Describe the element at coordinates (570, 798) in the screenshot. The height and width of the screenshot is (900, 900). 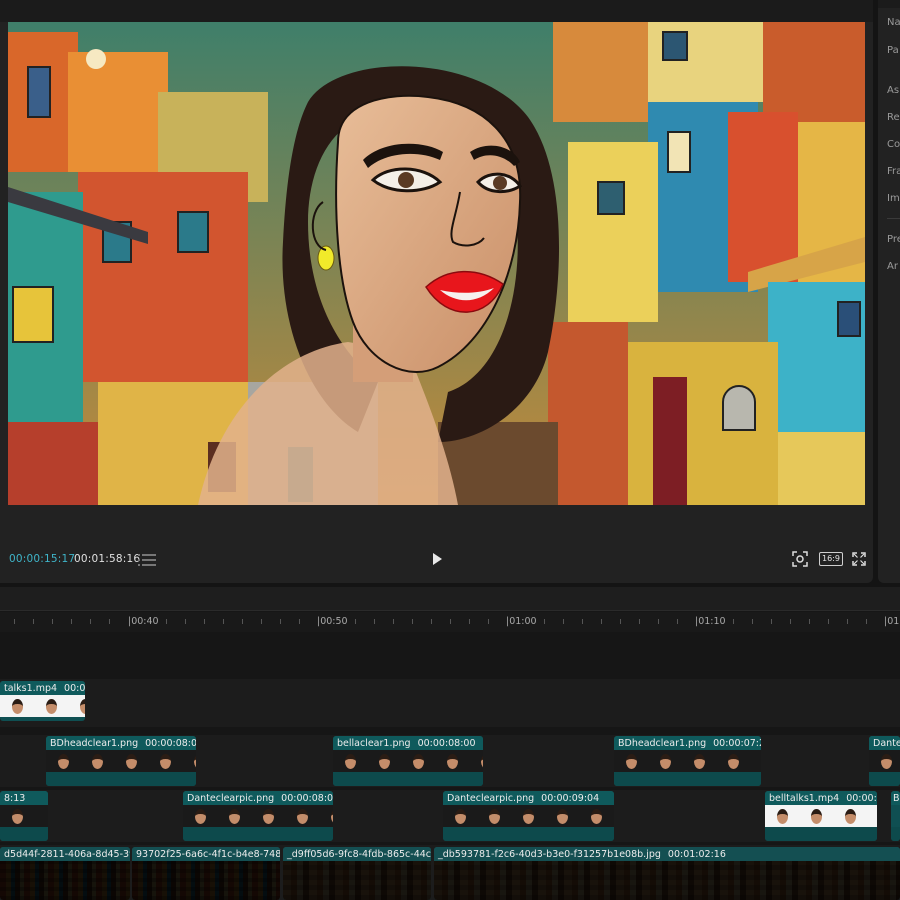
I see `clip-duration: 00:00:09:04` at that location.